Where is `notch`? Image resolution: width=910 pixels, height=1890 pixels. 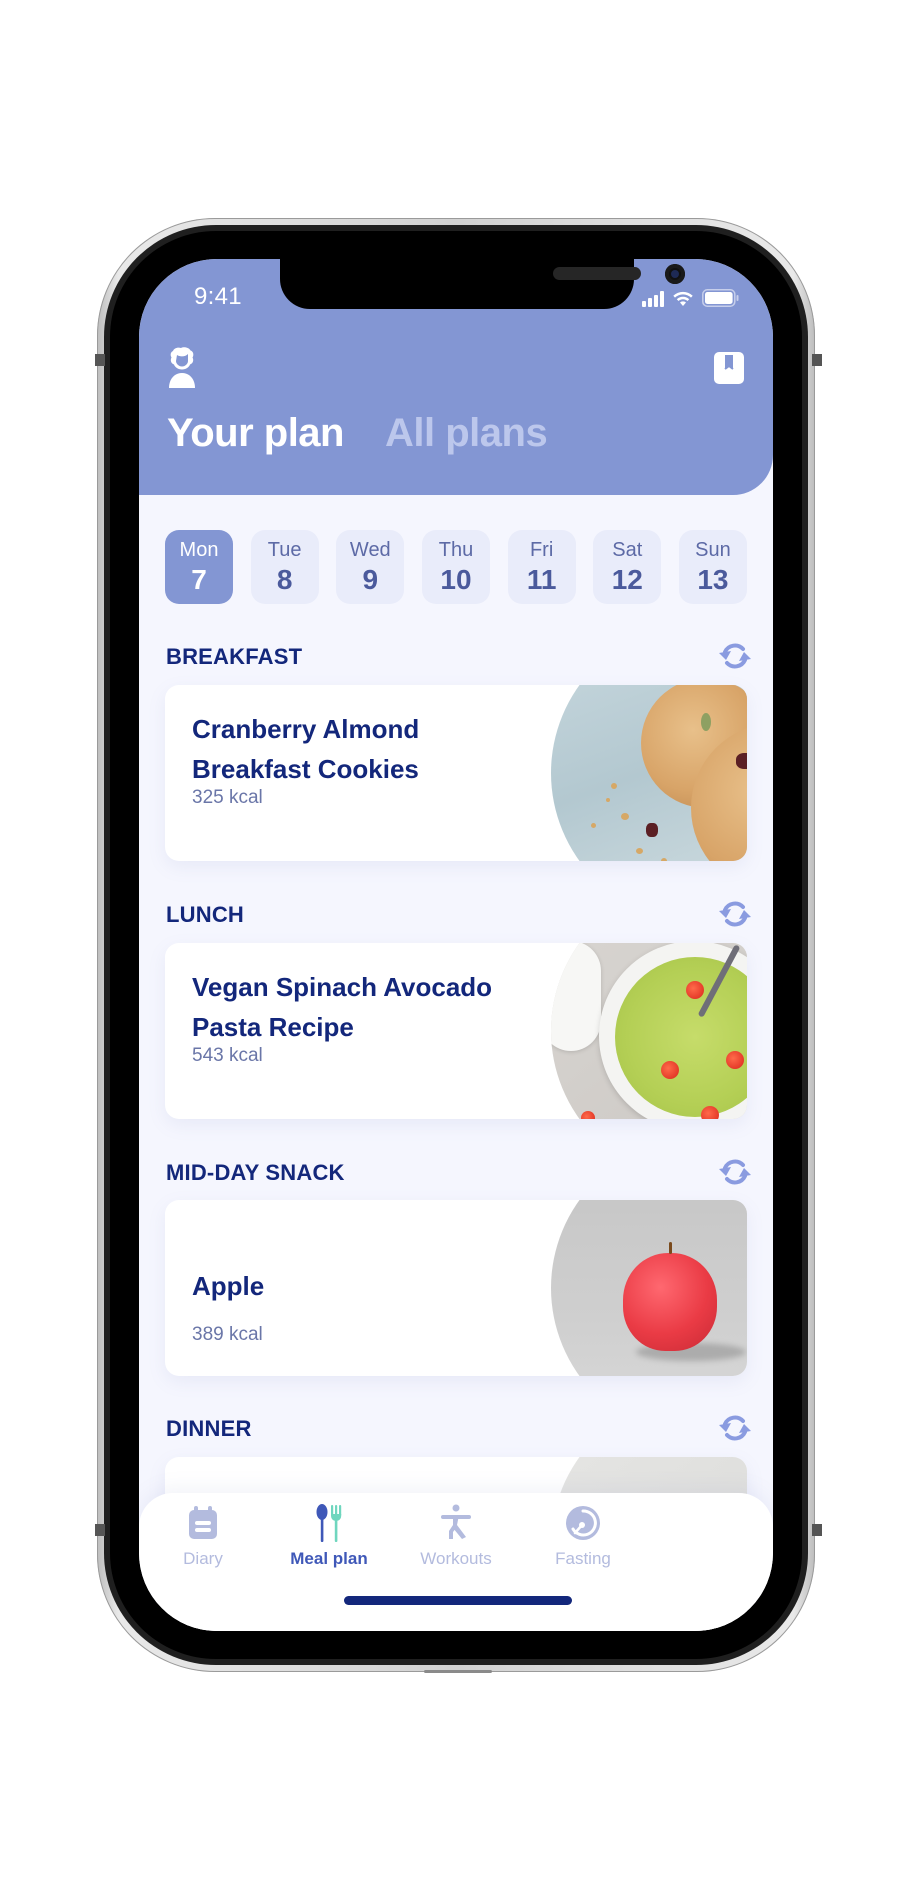 notch is located at coordinates (482, 284).